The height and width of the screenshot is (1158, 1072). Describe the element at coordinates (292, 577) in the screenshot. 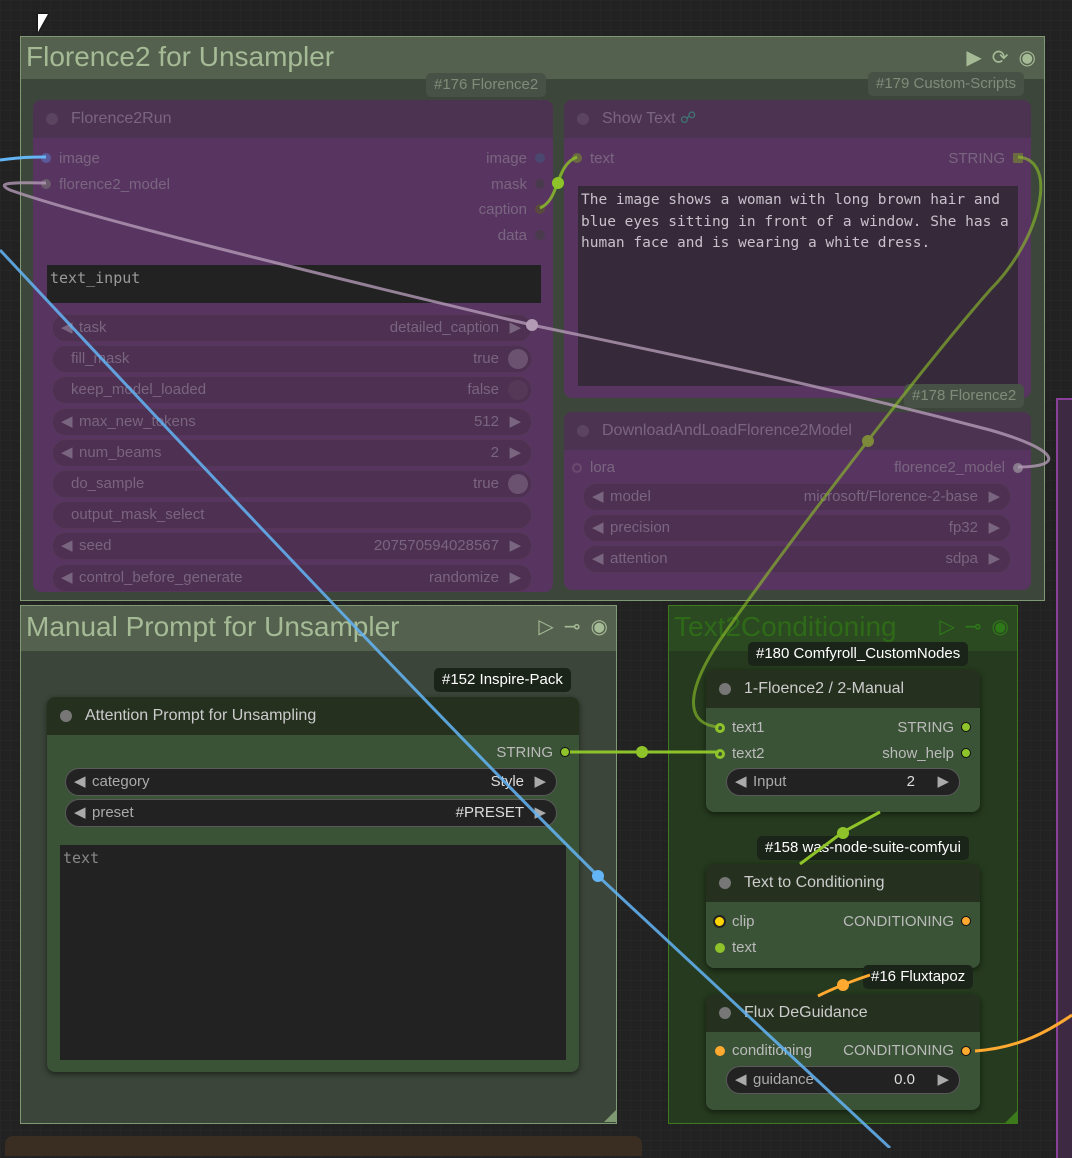

I see `widget-control-before-generate: ◀ control_before_generate randomize ▶` at that location.